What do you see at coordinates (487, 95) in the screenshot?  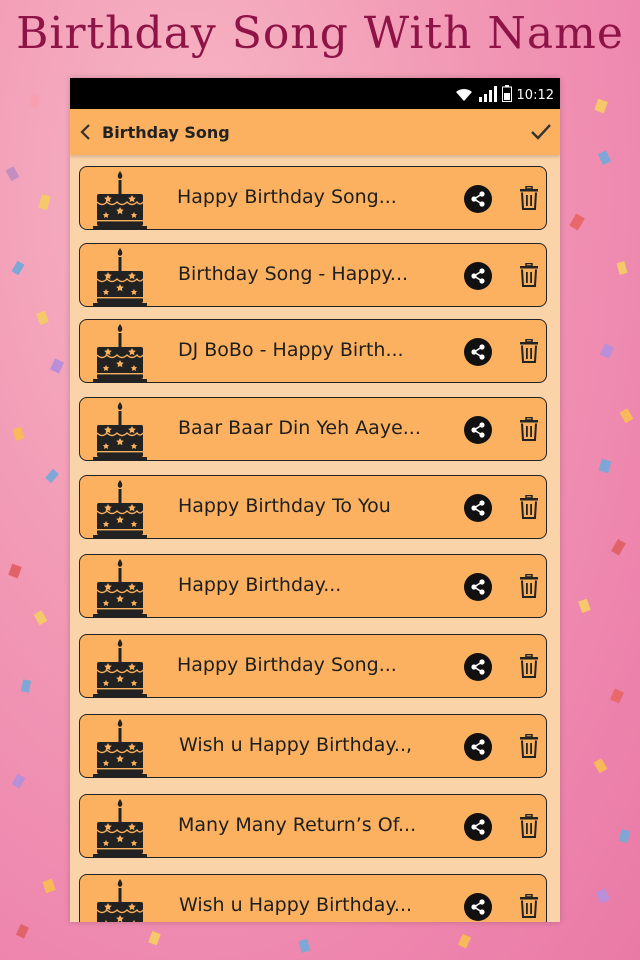 I see `signal-icon` at bounding box center [487, 95].